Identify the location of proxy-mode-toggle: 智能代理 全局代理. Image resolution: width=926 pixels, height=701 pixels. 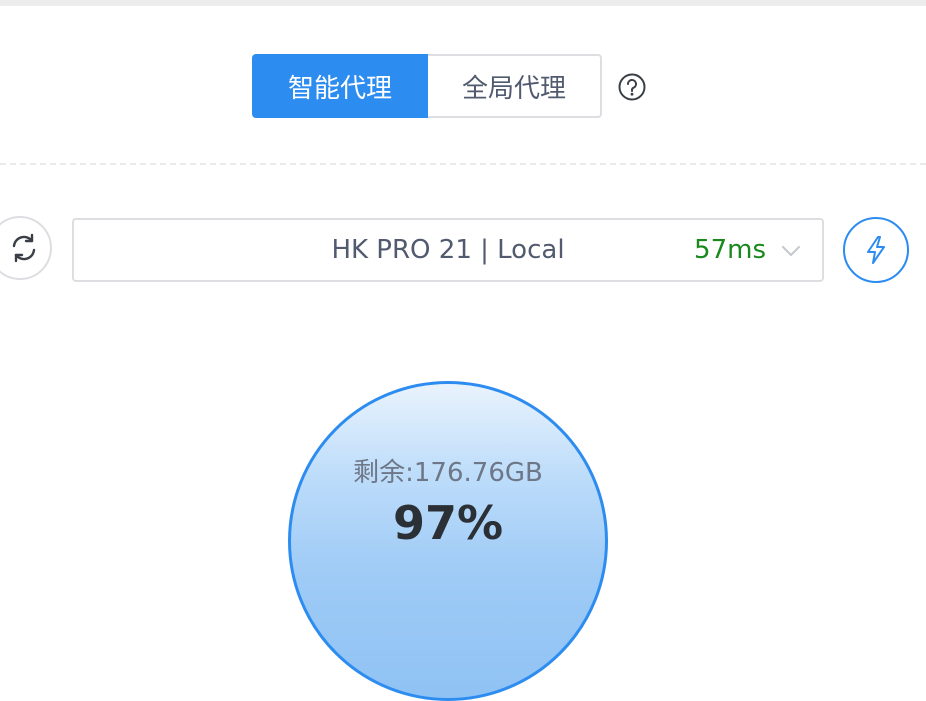
(427, 86).